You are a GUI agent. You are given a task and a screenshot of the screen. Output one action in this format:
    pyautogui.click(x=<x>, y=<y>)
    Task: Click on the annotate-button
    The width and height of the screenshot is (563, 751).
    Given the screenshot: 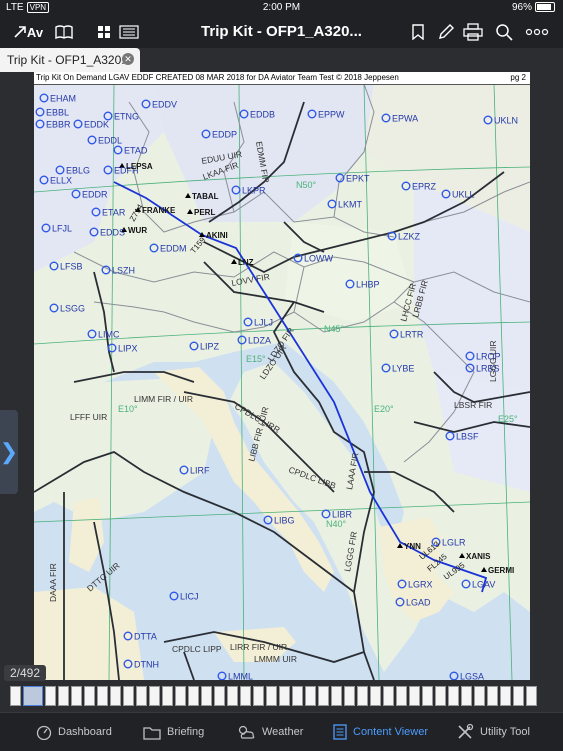 What is the action you would take?
    pyautogui.click(x=446, y=32)
    